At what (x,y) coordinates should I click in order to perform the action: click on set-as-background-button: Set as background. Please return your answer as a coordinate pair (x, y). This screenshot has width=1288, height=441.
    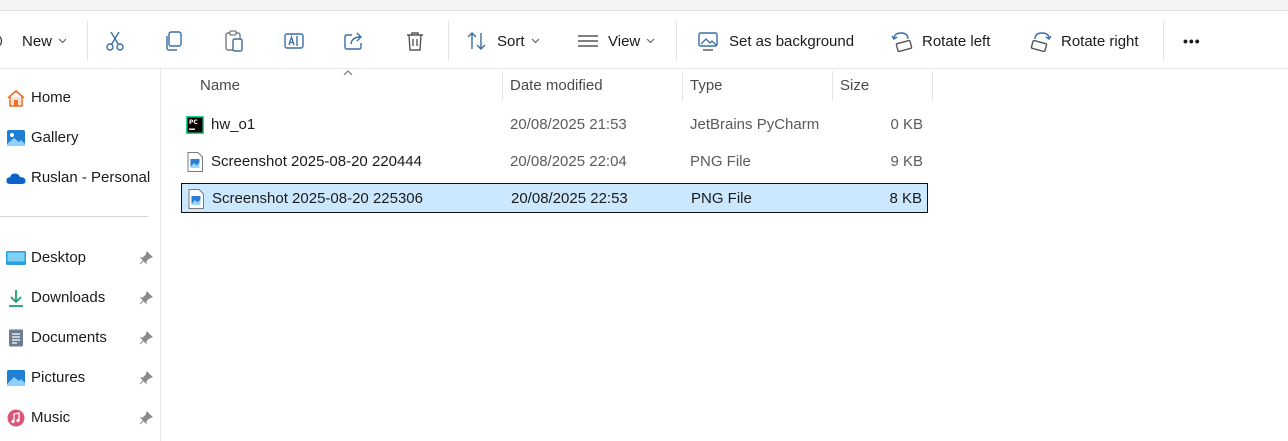
    Looking at the image, I should click on (775, 41).